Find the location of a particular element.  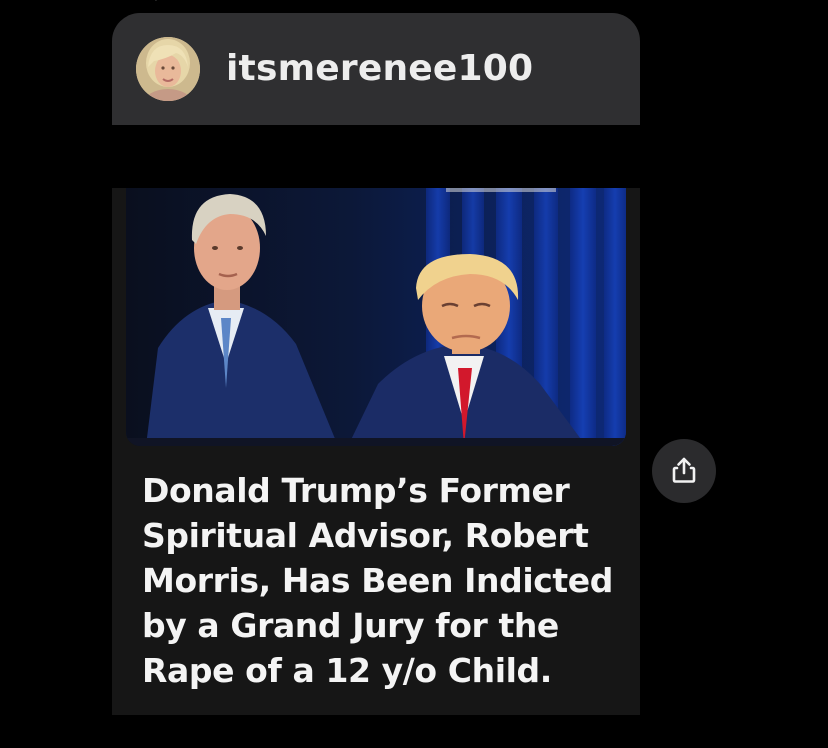

profile-photo-icon is located at coordinates (168, 69).